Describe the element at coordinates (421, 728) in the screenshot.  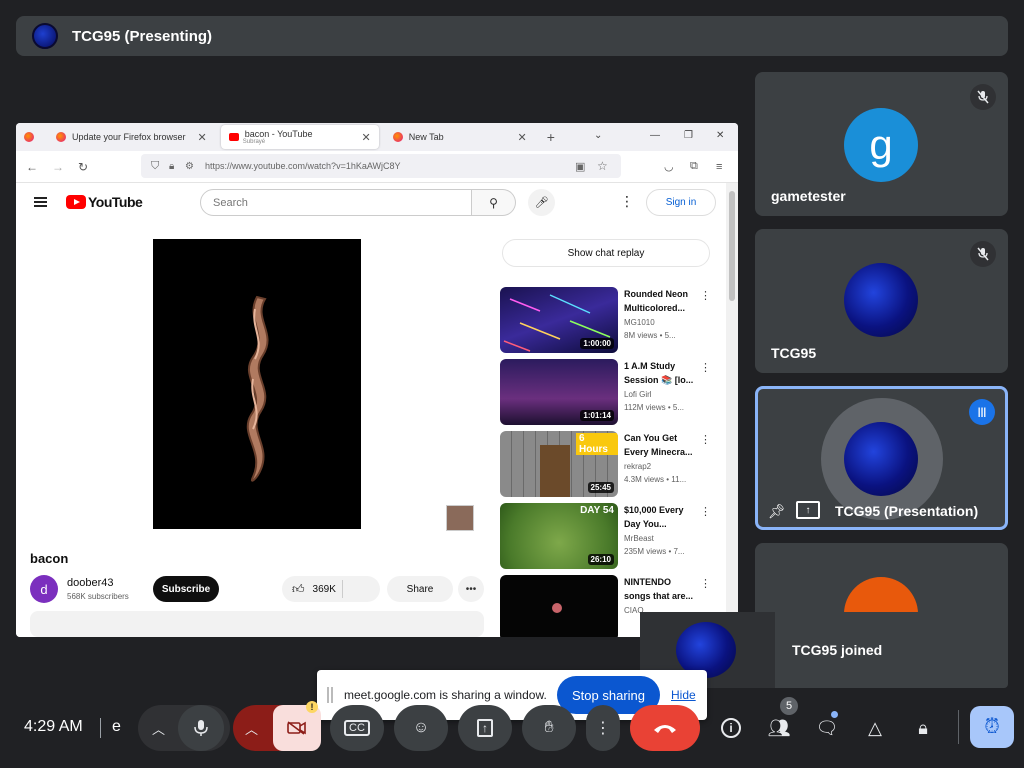
I see `reactions-button: ☺` at that location.